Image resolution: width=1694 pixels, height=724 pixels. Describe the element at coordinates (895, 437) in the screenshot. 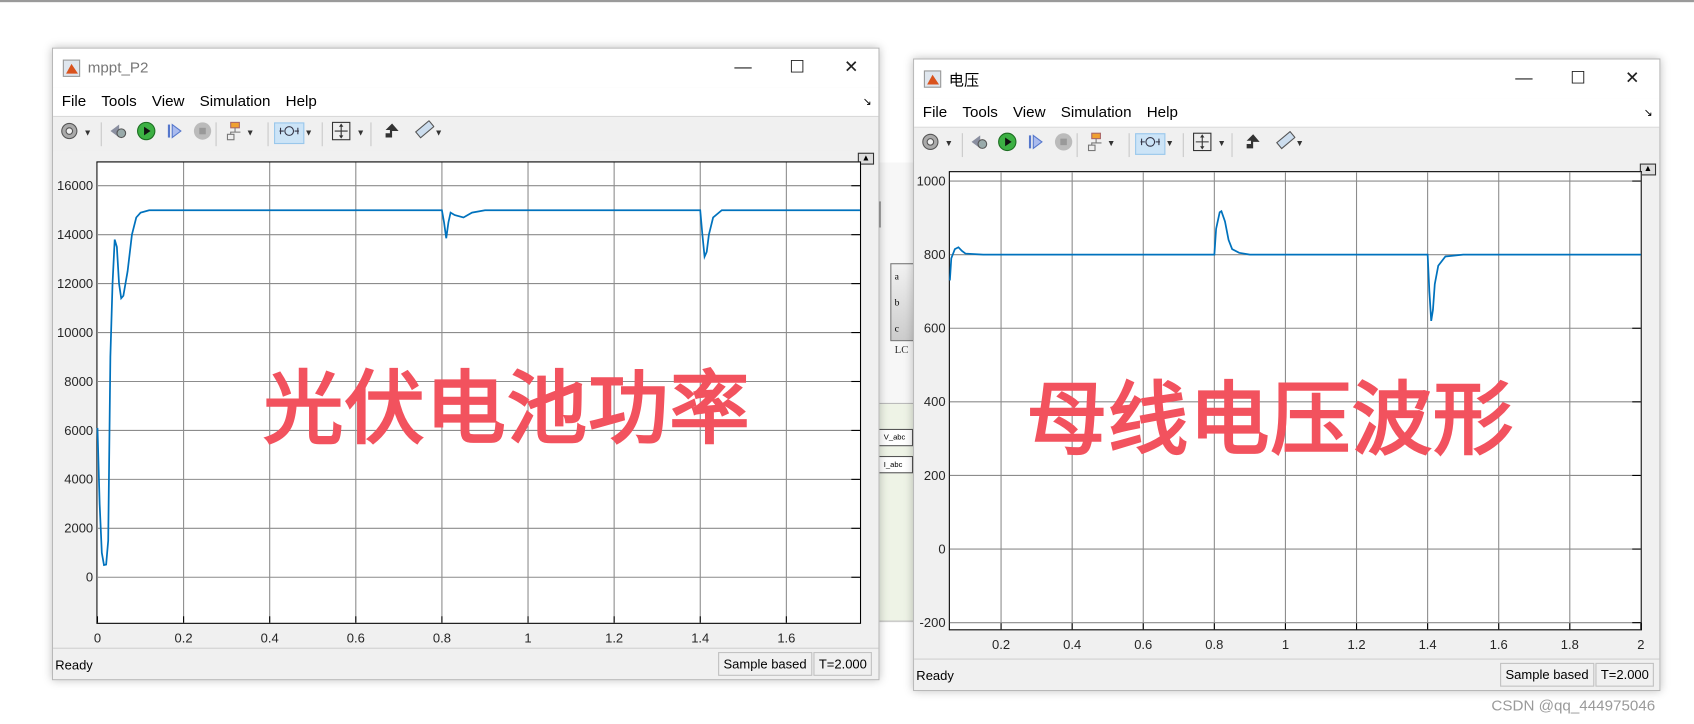

I see `goto-tag-v-abc: V_abc` at that location.